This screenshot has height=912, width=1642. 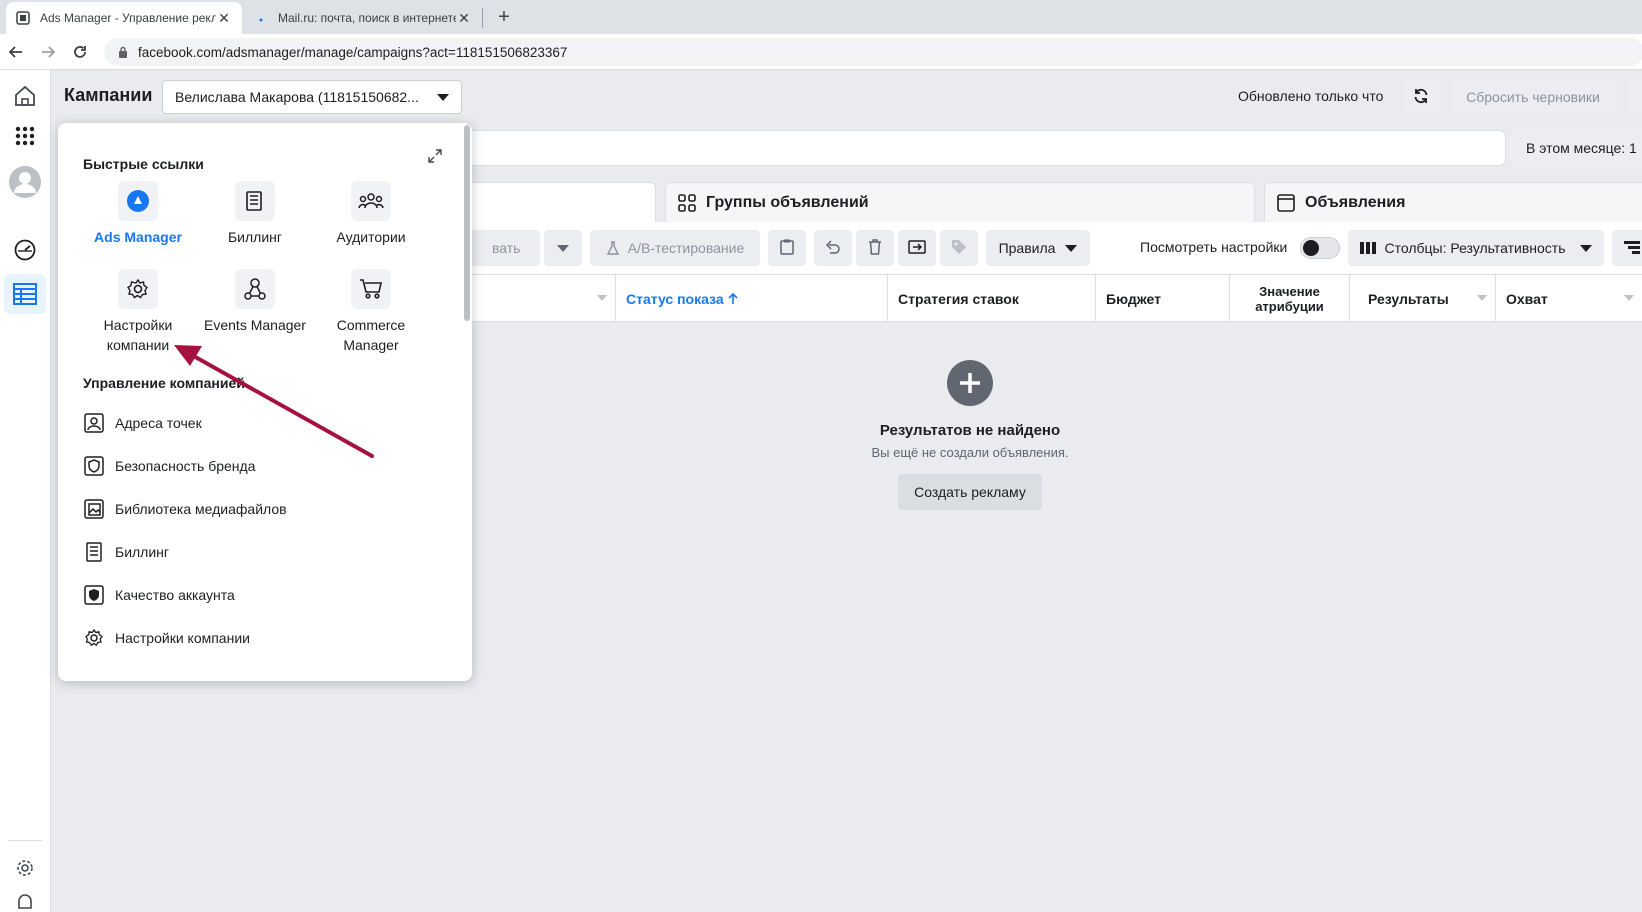 I want to click on quick-link-events-manager: Events Manager, so click(x=255, y=302).